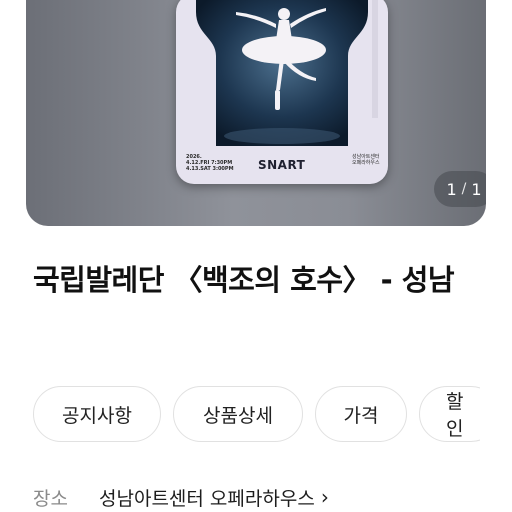 The height and width of the screenshot is (512, 512). I want to click on poster-date-text: 2026. 4.12.FRI 7:30PM 4.13.SAT 3:00PM, so click(210, 163).